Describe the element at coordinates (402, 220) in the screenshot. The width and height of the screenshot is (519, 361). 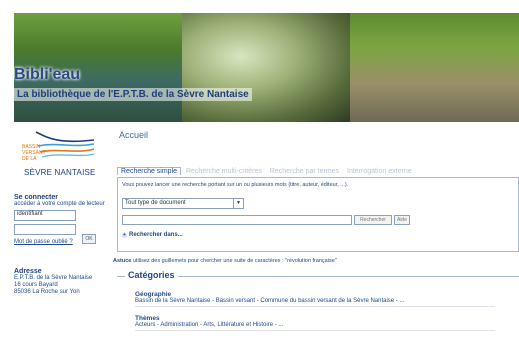
I see `help-button: Aide` at that location.